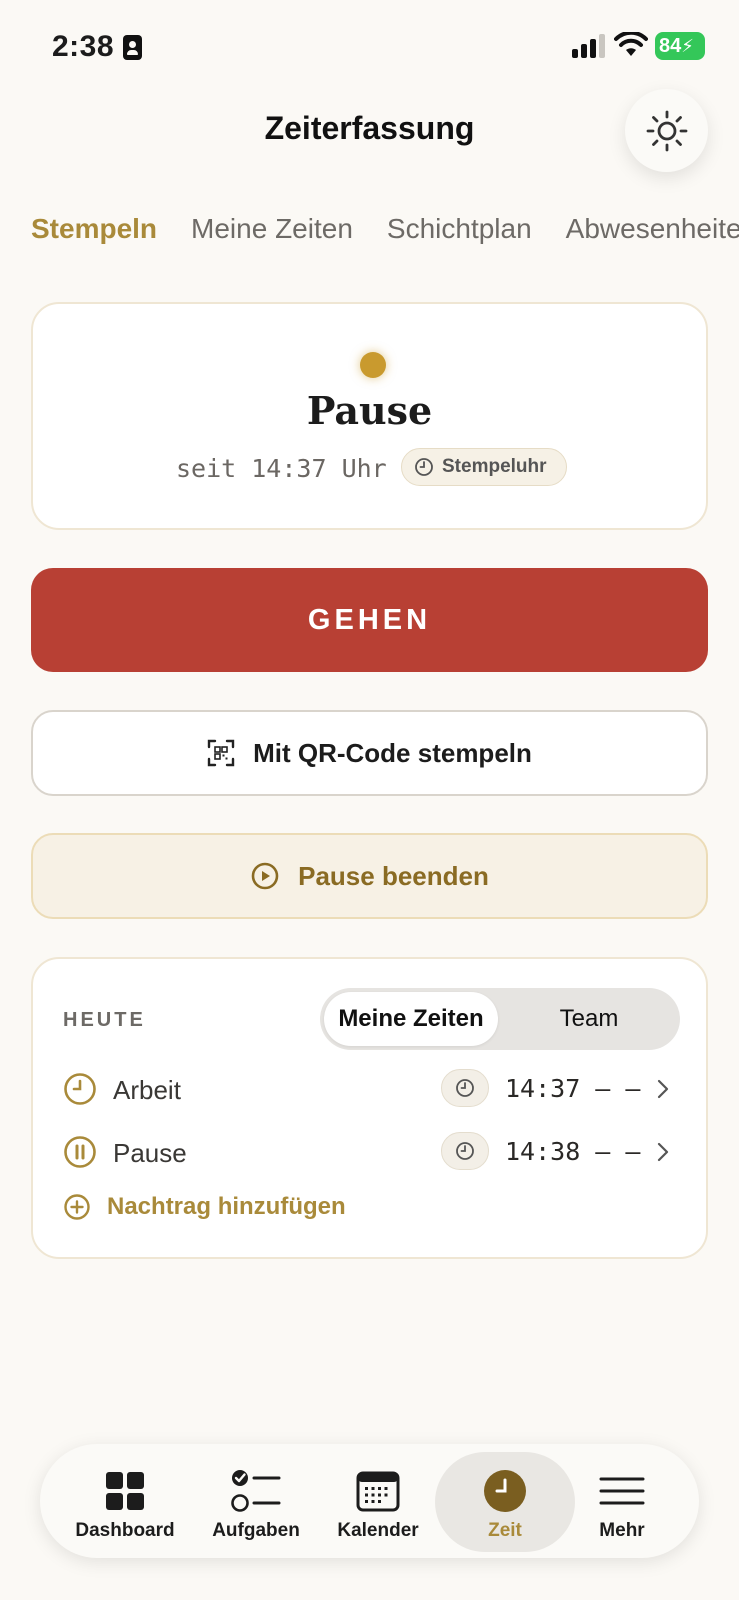 Image resolution: width=739 pixels, height=1600 pixels. I want to click on nav-label: Dashboard, so click(125, 1530).